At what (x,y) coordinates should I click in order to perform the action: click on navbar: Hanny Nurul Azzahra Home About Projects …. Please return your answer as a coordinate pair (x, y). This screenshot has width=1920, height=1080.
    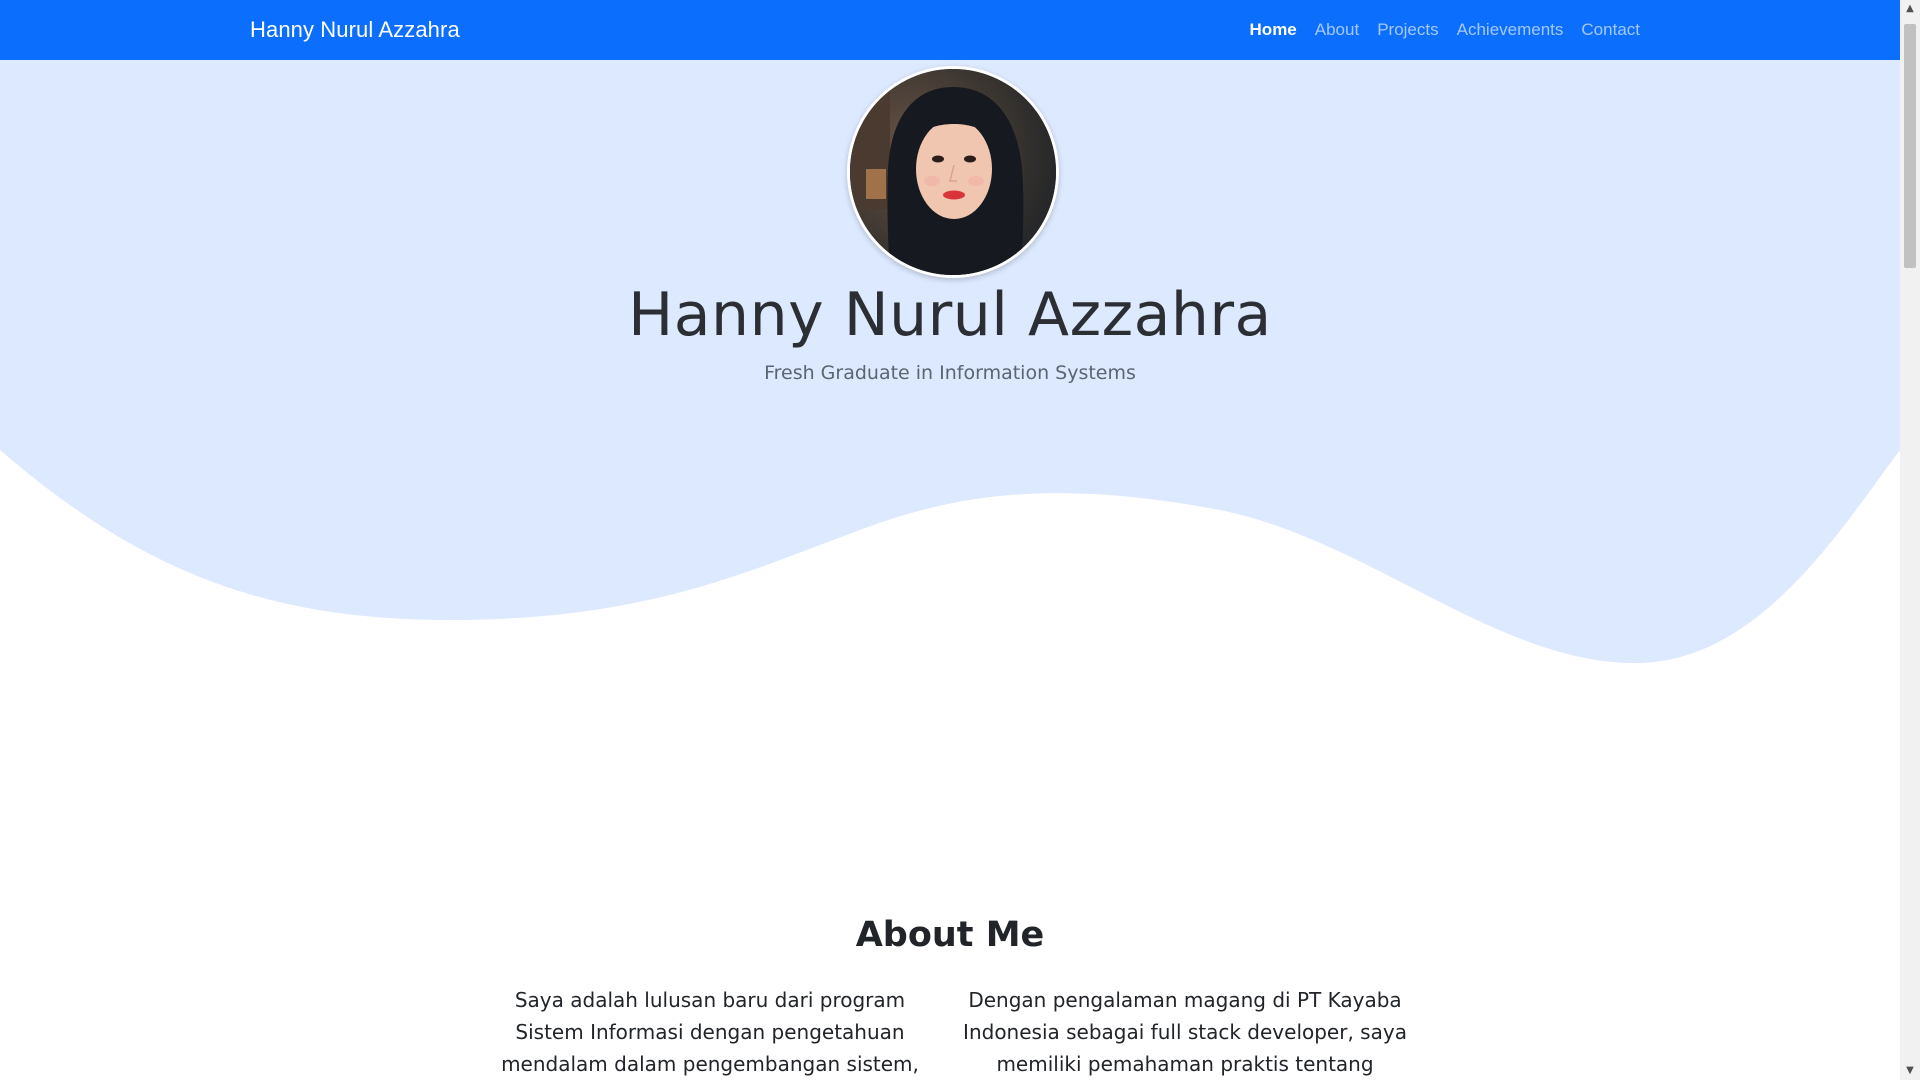
    Looking at the image, I should click on (950, 30).